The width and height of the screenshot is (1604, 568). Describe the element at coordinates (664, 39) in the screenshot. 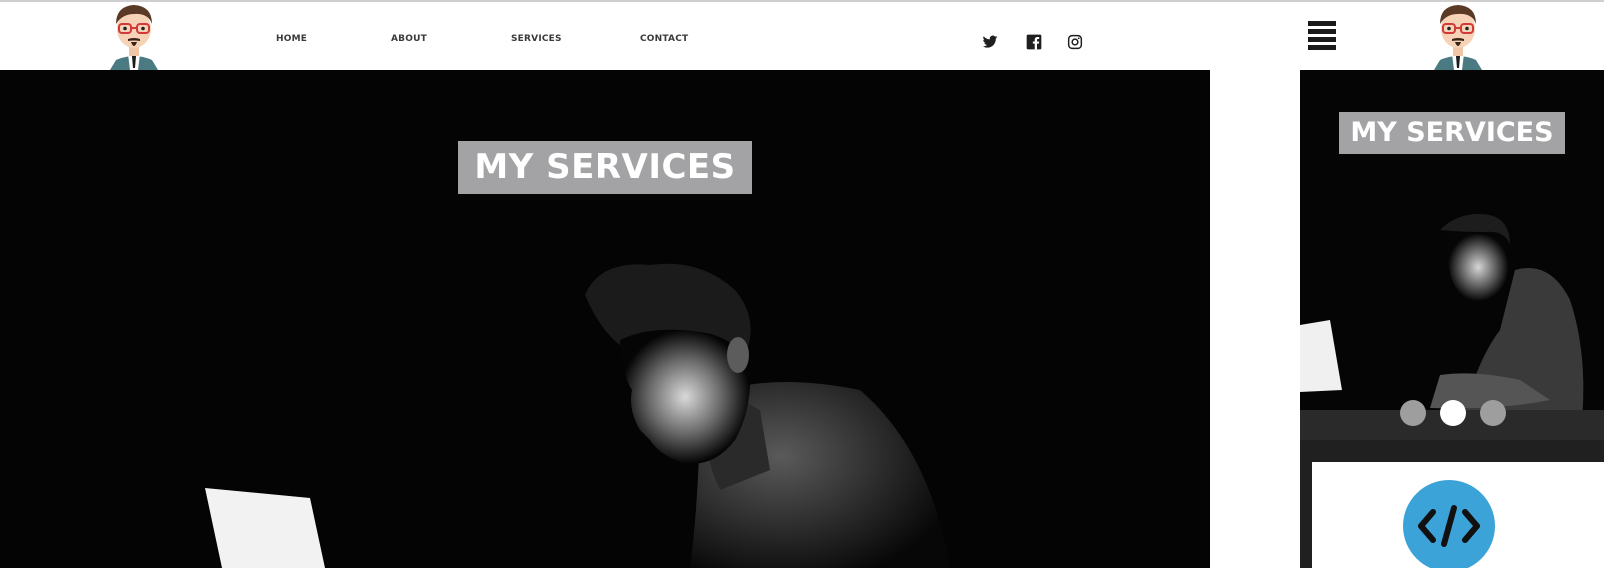

I see `nav-contact: Contact` at that location.